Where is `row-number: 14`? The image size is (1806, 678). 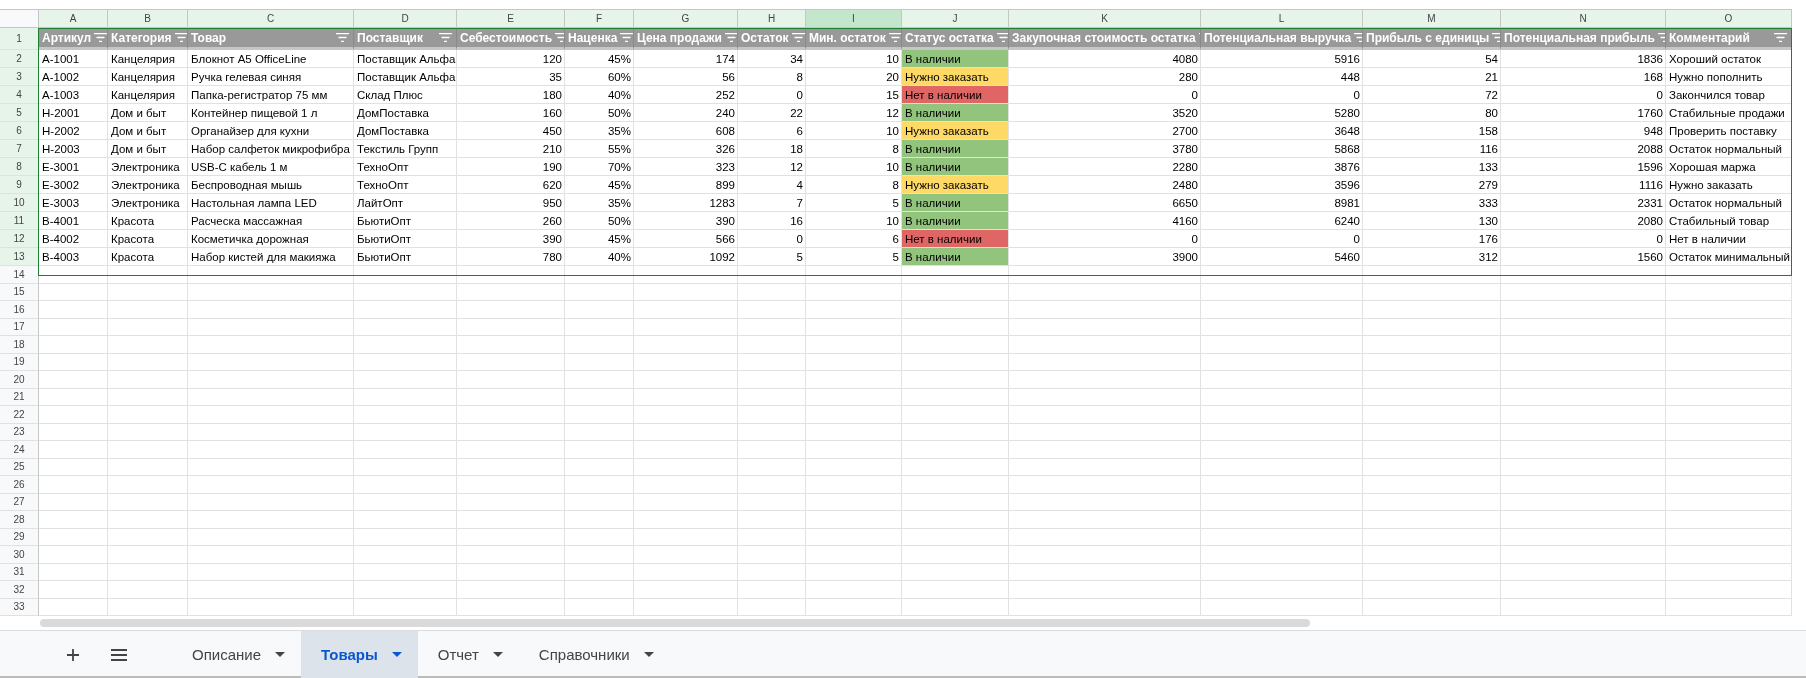
row-number: 14 is located at coordinates (19, 275).